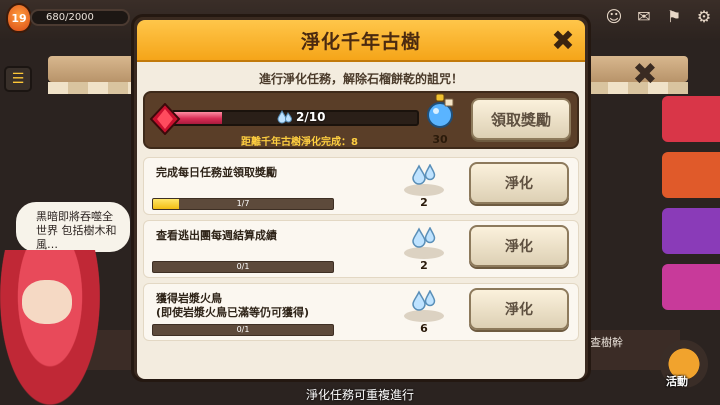 This screenshot has height=405, width=720. Describe the element at coordinates (165, 119) in the screenshot. I see `red-gem-icon` at that location.